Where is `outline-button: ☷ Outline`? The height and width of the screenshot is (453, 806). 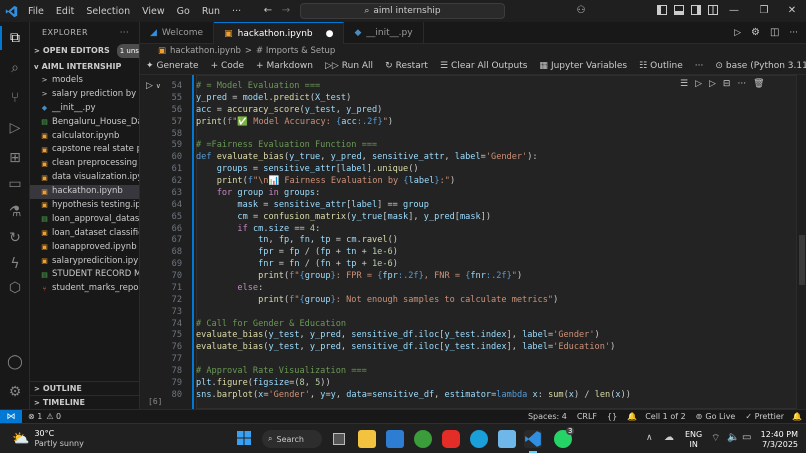 outline-button: ☷ Outline is located at coordinates (661, 66).